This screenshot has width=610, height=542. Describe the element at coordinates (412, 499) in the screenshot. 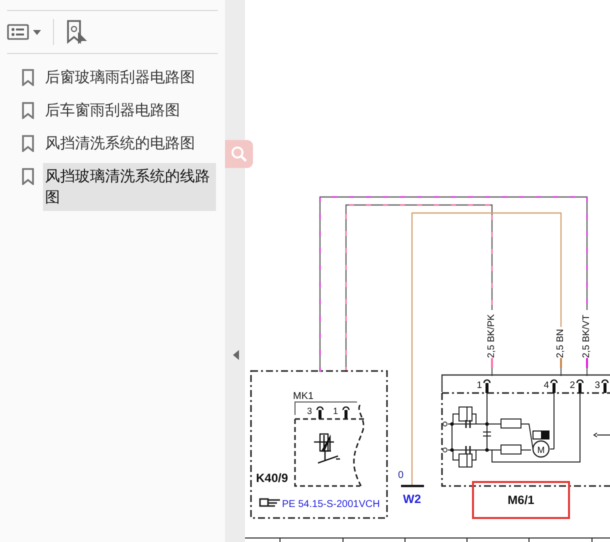

I see `ground-label: W2` at that location.